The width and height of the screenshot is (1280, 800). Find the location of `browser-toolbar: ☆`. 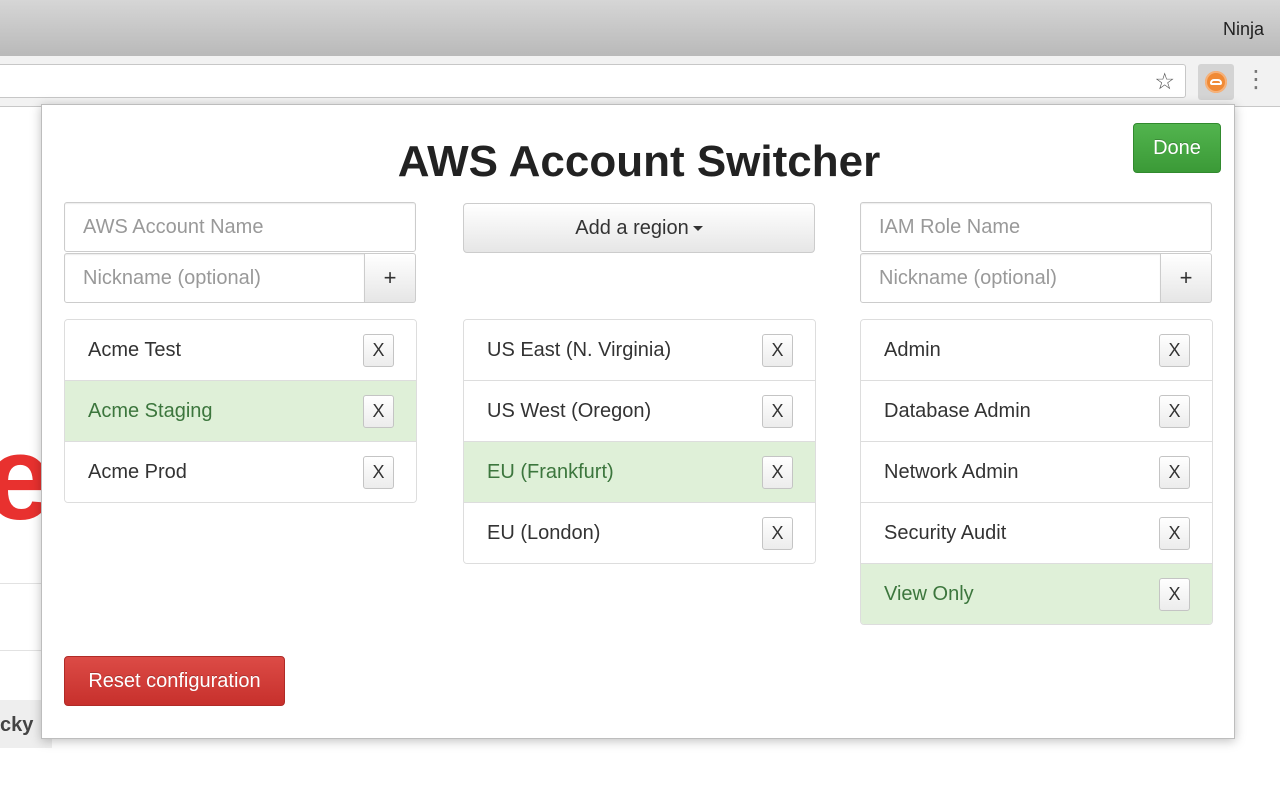

browser-toolbar: ☆ is located at coordinates (640, 81).